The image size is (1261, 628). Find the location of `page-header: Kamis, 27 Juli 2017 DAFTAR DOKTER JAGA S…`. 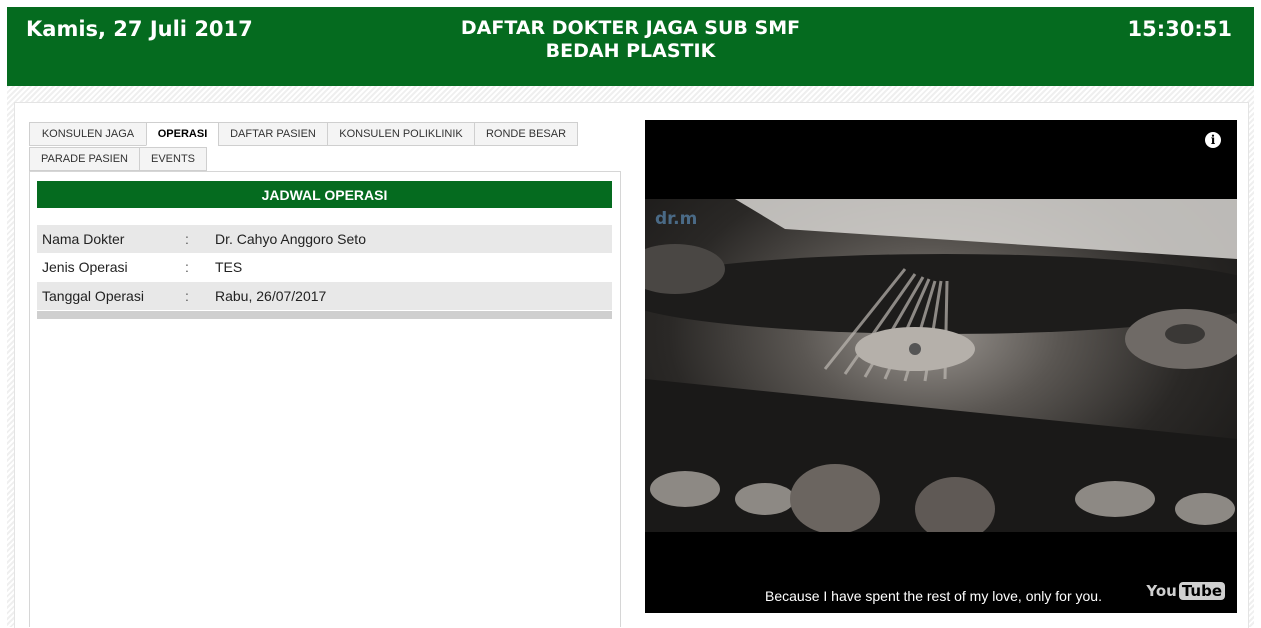

page-header: Kamis, 27 Juli 2017 DAFTAR DOKTER JAGA S… is located at coordinates (630, 46).